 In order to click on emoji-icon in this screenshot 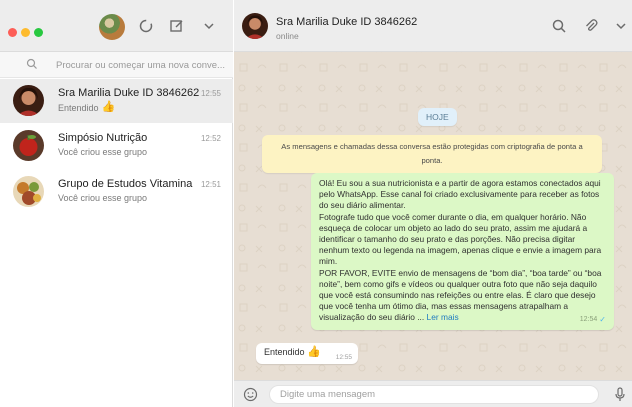, I will do `click(250, 394)`.